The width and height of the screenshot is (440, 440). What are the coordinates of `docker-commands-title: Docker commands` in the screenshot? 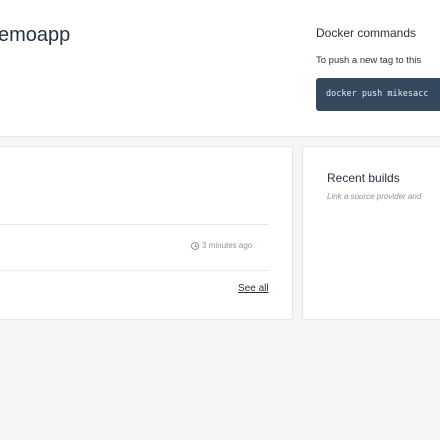 It's located at (366, 33).